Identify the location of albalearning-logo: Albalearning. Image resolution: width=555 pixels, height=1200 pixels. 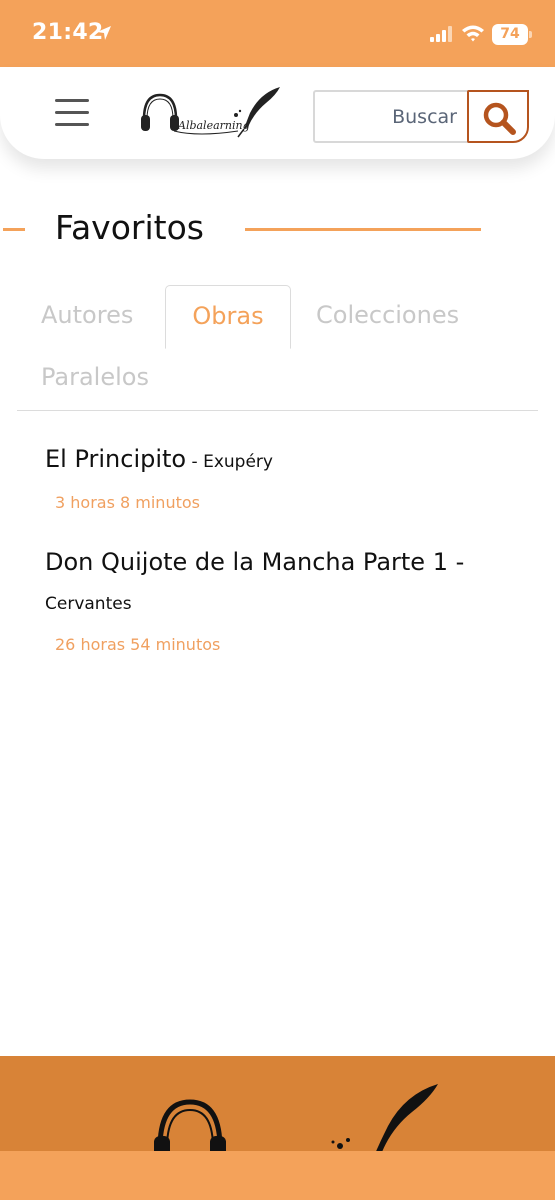
(212, 115).